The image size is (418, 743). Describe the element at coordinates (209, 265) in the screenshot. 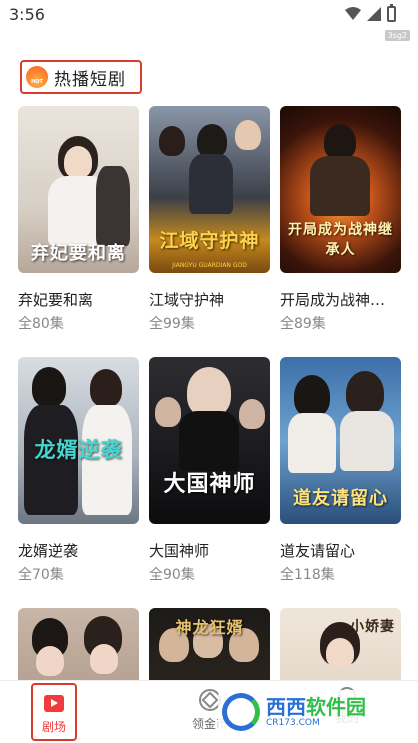

I see `poster-subtitle: JIANGYU GUARDIAN GOD` at that location.